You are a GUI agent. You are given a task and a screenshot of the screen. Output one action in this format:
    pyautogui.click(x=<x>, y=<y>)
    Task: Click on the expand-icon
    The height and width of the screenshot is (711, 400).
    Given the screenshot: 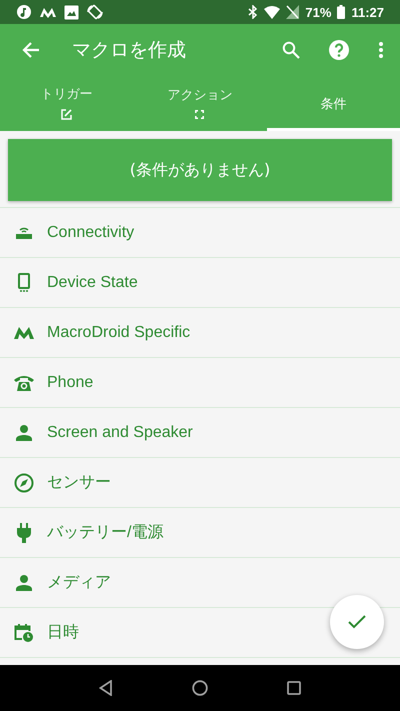 What is the action you would take?
    pyautogui.click(x=199, y=114)
    